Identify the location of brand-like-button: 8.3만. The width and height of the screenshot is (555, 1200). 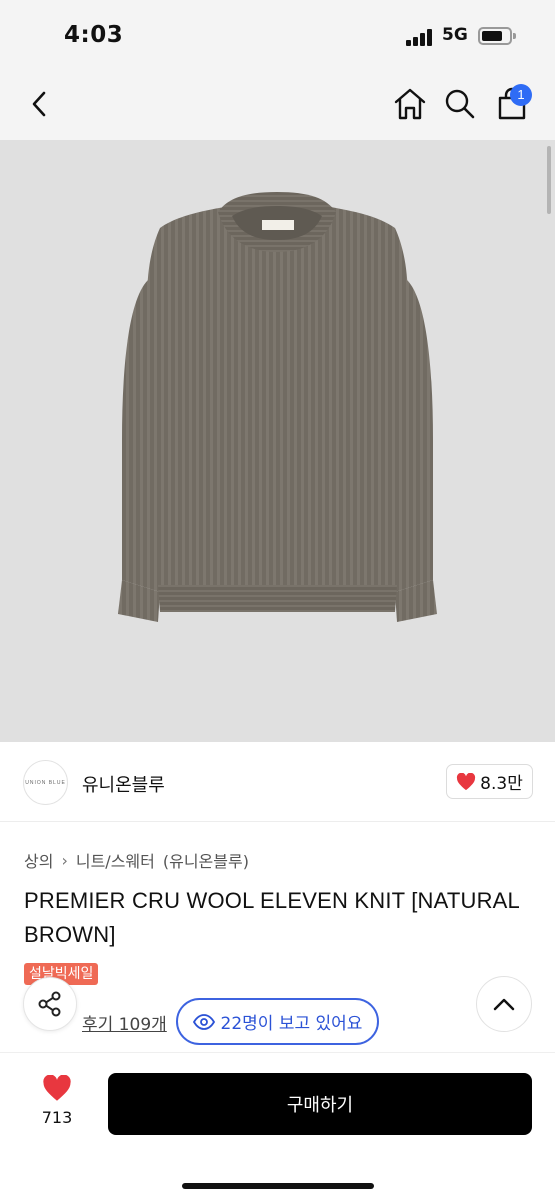
(489, 781).